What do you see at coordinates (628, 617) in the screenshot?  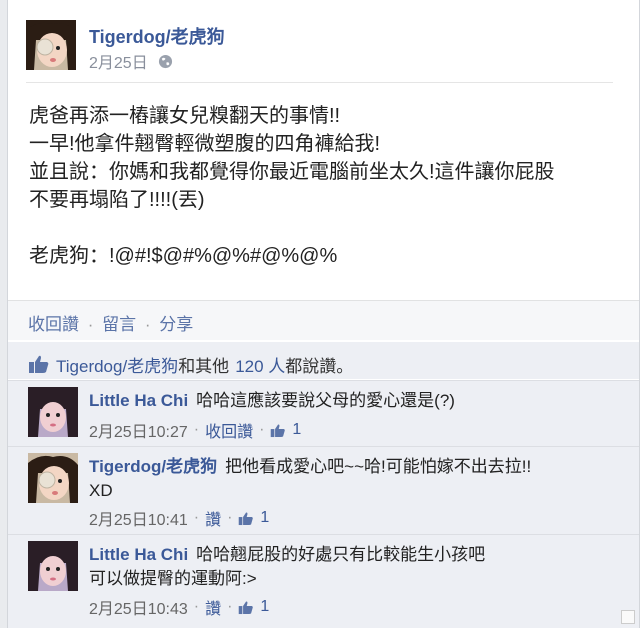 I see `resize-handle` at bounding box center [628, 617].